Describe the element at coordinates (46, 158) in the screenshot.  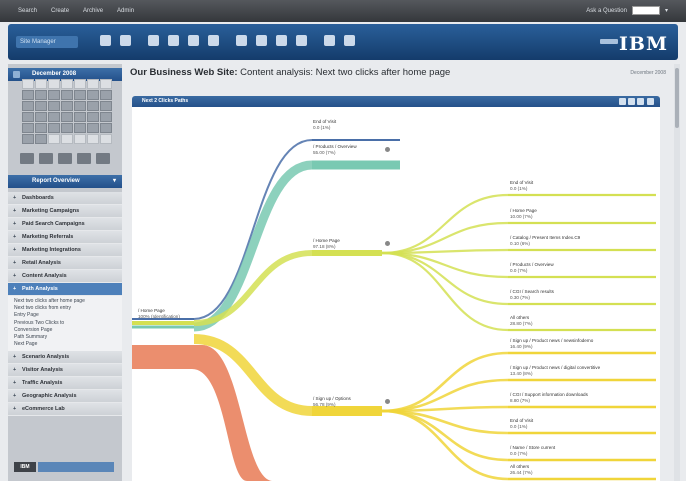
I see `week-view-icon` at that location.